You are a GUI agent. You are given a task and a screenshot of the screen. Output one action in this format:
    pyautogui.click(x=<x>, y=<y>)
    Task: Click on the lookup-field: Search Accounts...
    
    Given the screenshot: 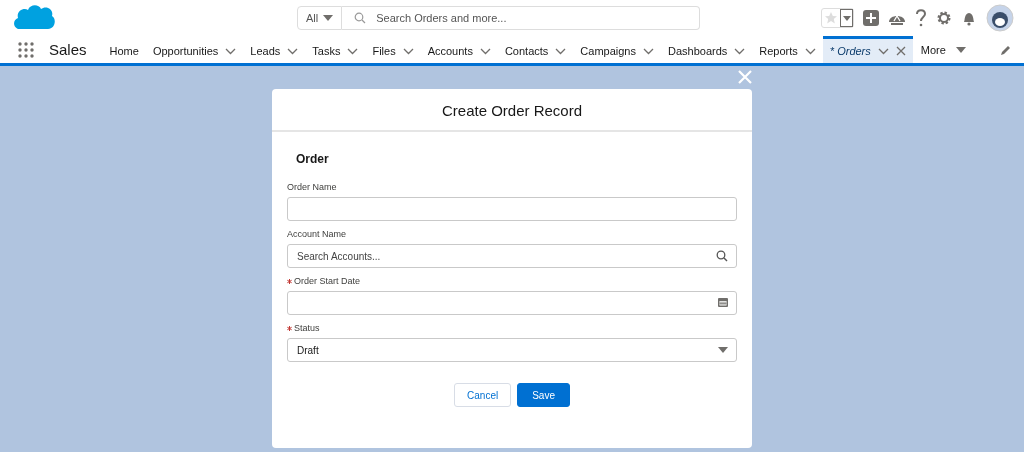 What is the action you would take?
    pyautogui.click(x=512, y=256)
    